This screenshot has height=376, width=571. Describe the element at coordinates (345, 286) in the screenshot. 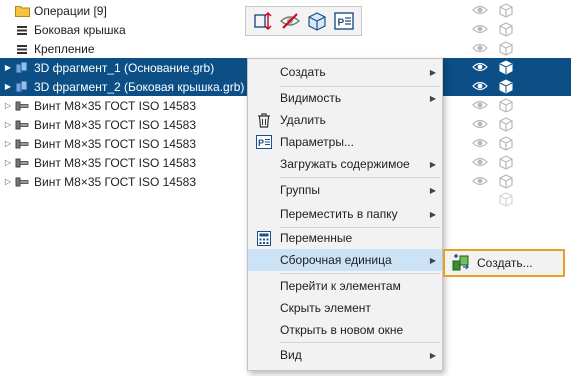

I see `menu-item-goto-elements: Перейти к элементам` at that location.